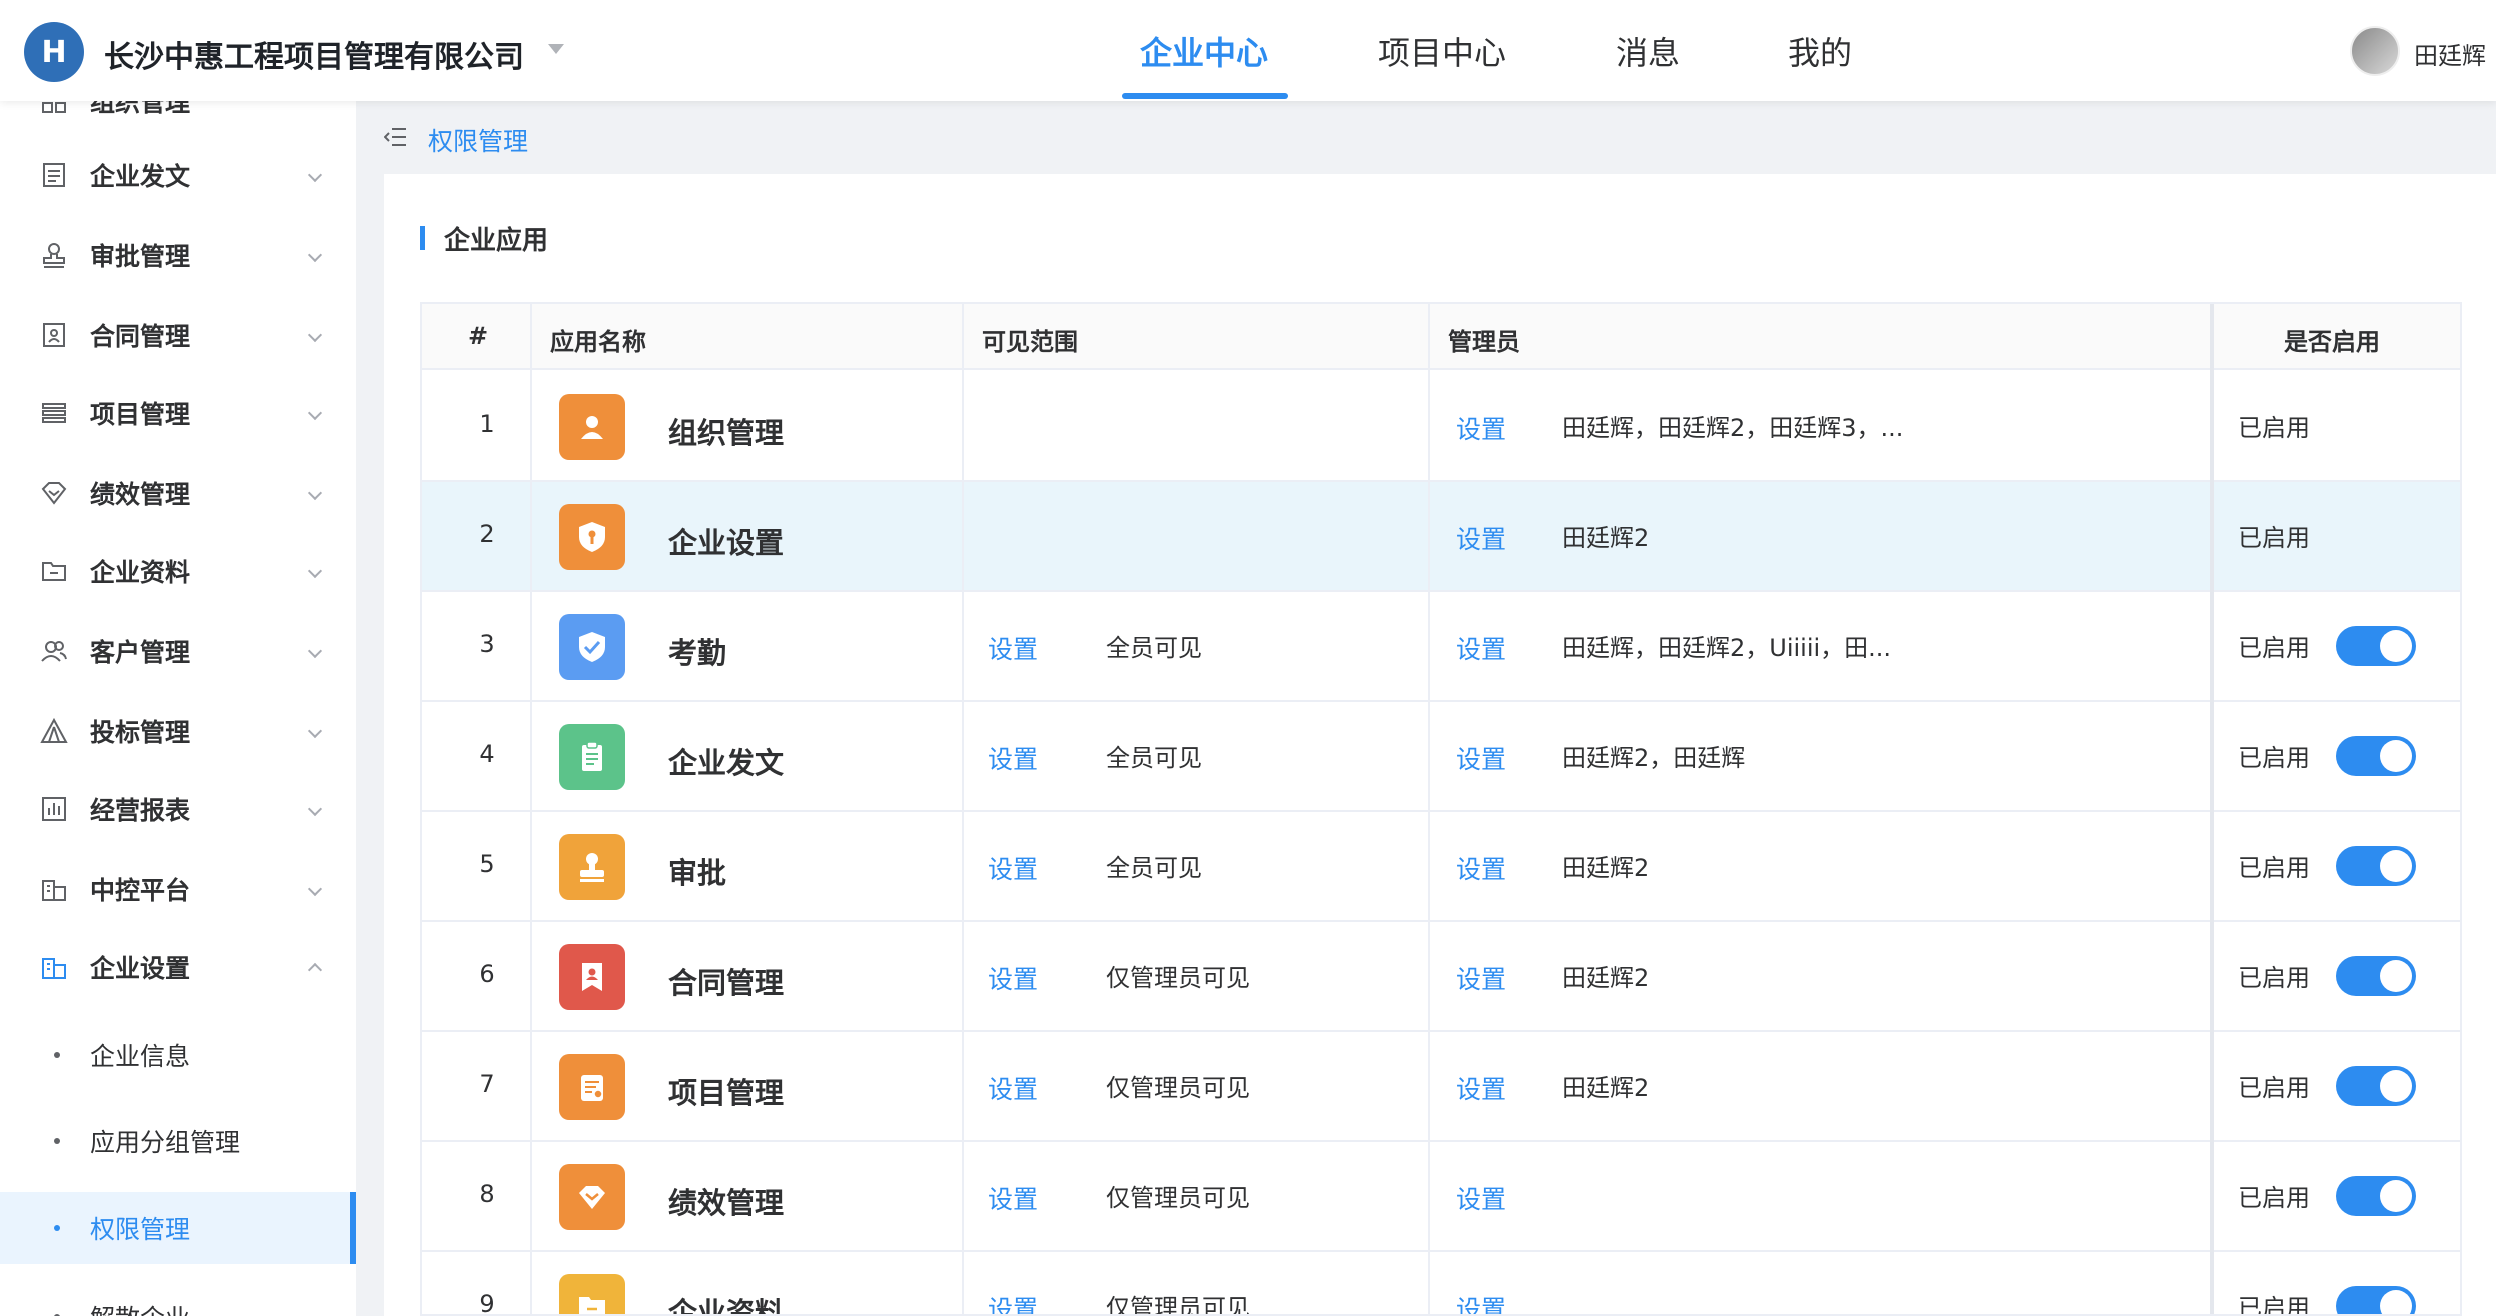 The height and width of the screenshot is (1316, 2496). What do you see at coordinates (395, 137) in the screenshot?
I see `menu-fold-icon` at bounding box center [395, 137].